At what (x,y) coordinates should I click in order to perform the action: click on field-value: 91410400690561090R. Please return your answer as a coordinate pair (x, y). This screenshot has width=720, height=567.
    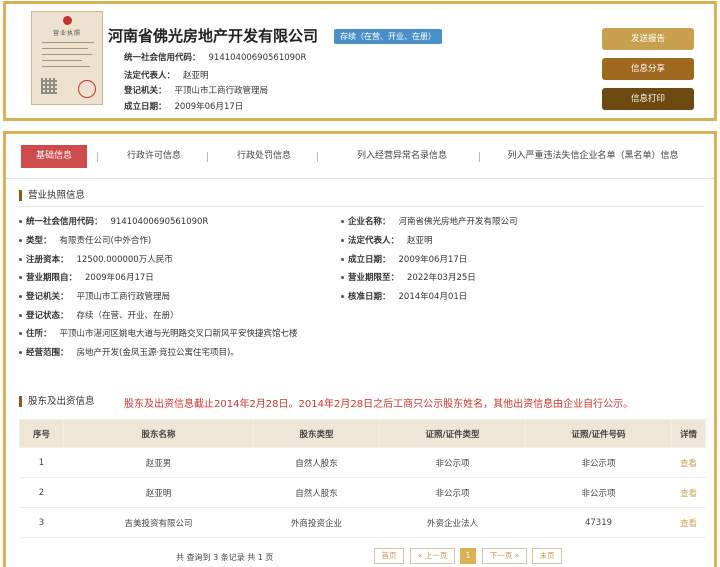
    Looking at the image, I should click on (159, 222).